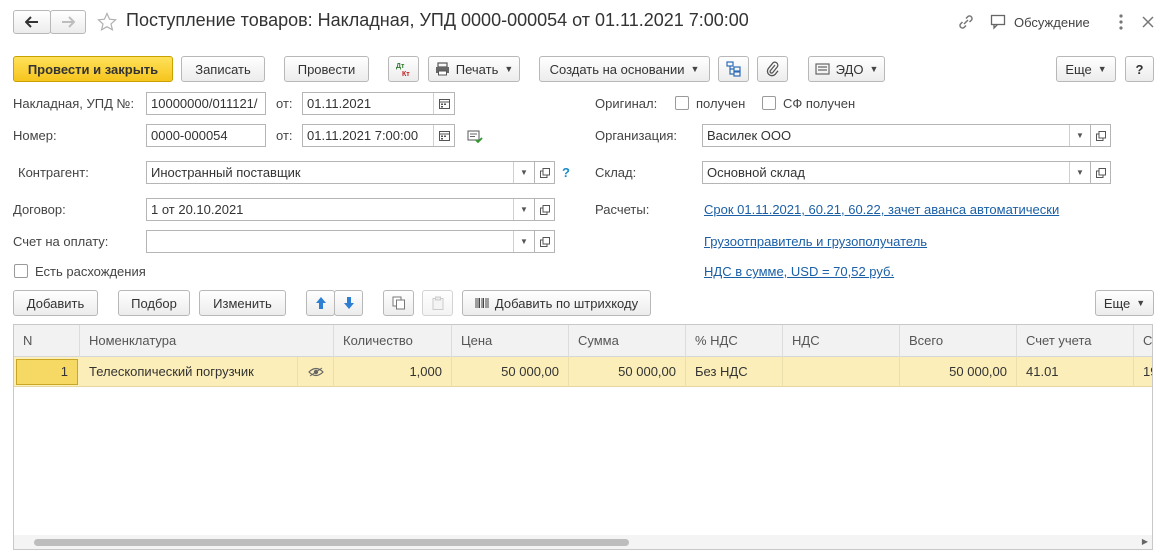 The image size is (1163, 555). What do you see at coordinates (223, 69) in the screenshot?
I see `save-button: Записать` at bounding box center [223, 69].